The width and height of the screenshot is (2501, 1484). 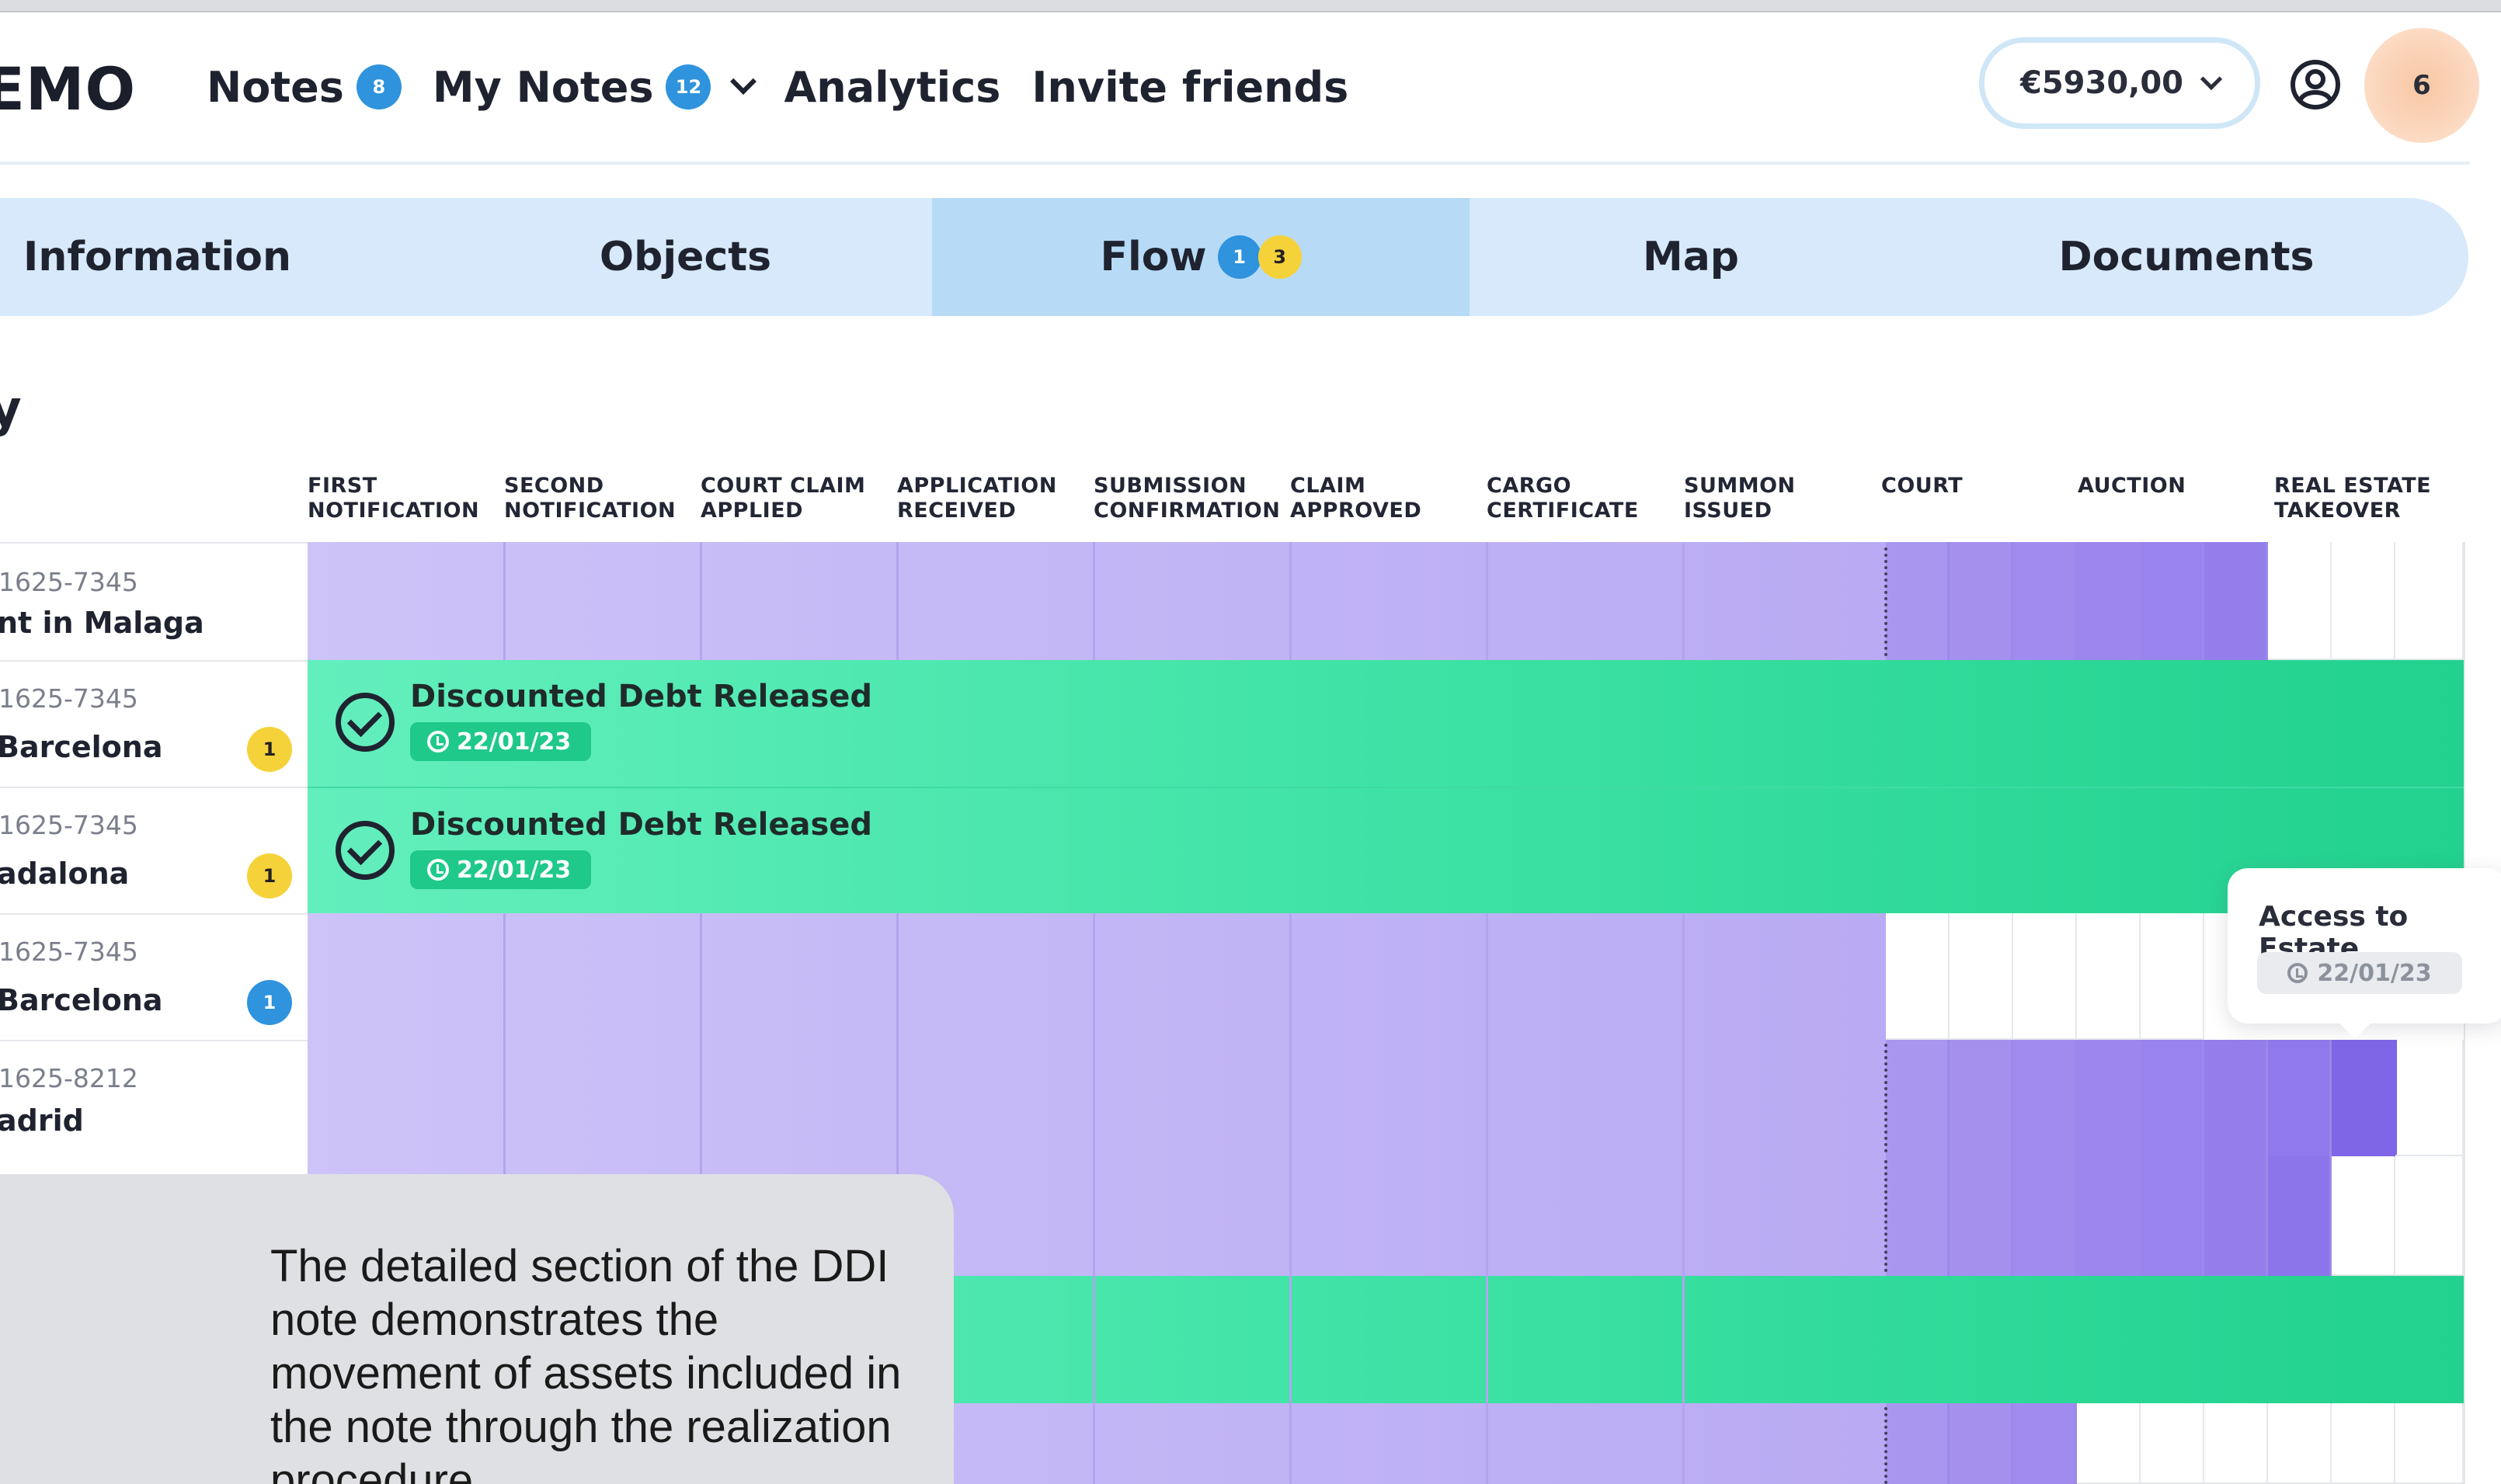 What do you see at coordinates (1187, 499) in the screenshot?
I see `stage-header: SUBMISSION CONFIRMATION` at bounding box center [1187, 499].